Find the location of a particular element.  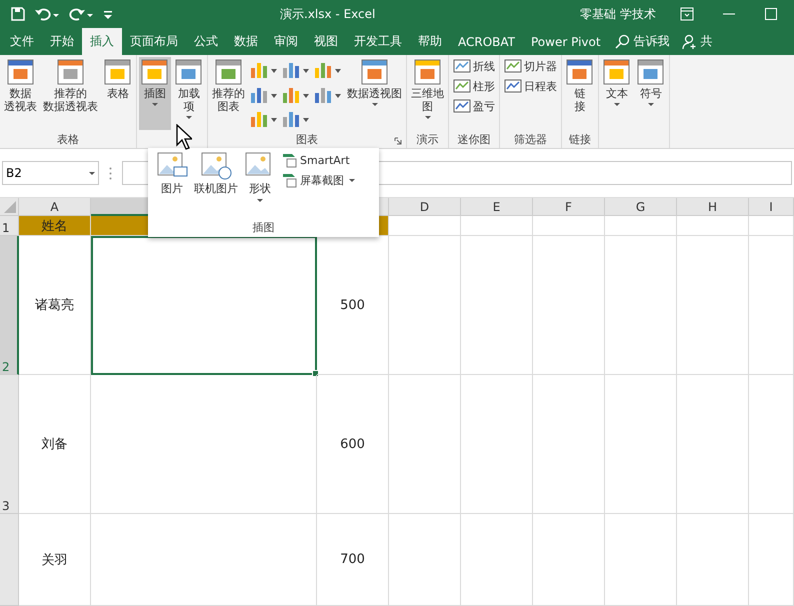

column-header: I is located at coordinates (771, 207).